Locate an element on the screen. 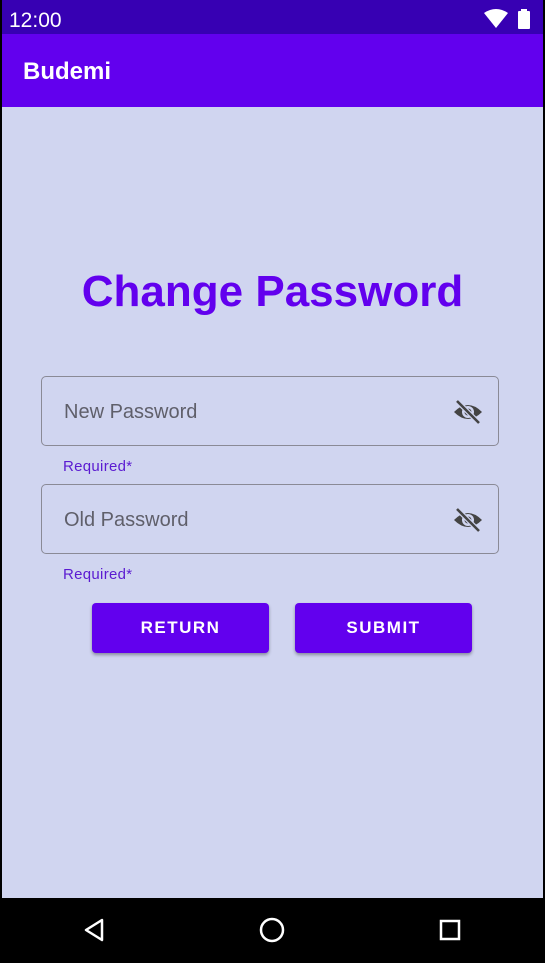 This screenshot has width=545, height=963. old-password-field is located at coordinates (270, 519).